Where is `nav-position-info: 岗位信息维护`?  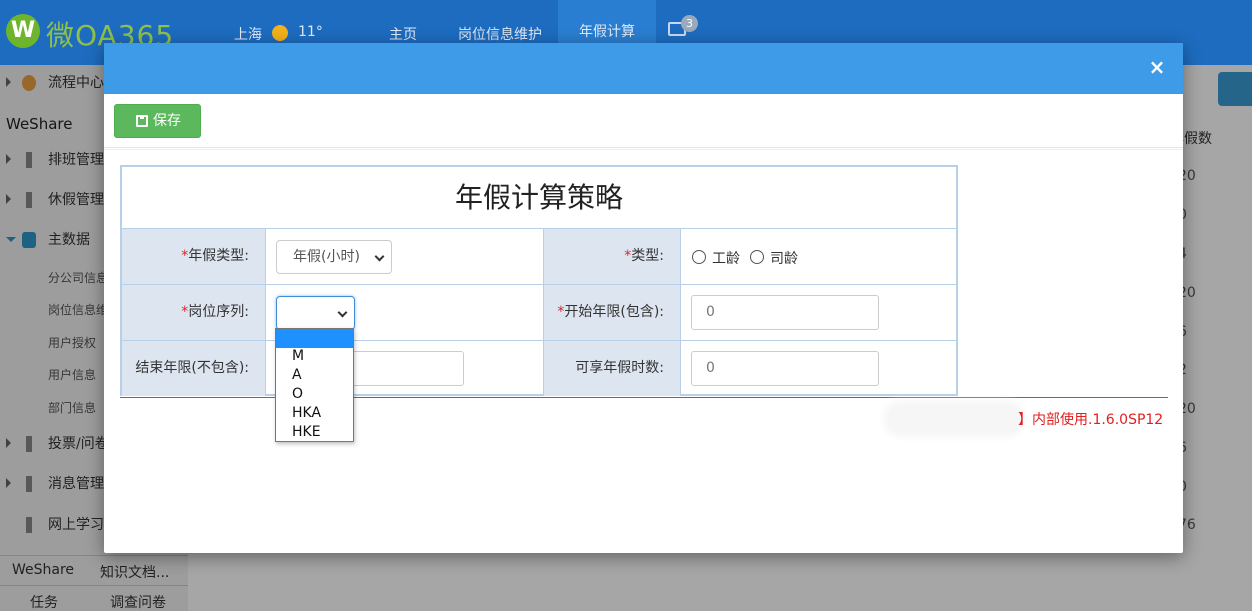
nav-position-info: 岗位信息维护 is located at coordinates (500, 34).